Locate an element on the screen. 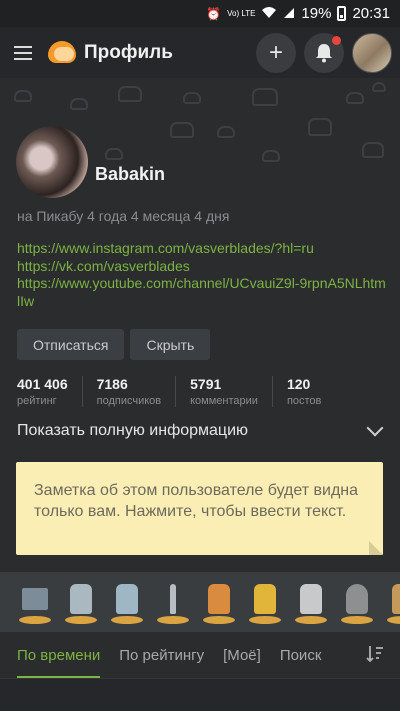 The width and height of the screenshot is (400, 711). award-hands-blue-icon is located at coordinates (127, 602).